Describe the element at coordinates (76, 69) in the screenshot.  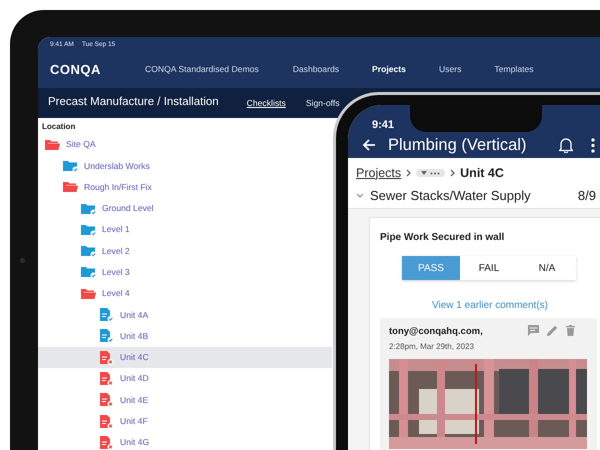
I see `logo: CONQA` at that location.